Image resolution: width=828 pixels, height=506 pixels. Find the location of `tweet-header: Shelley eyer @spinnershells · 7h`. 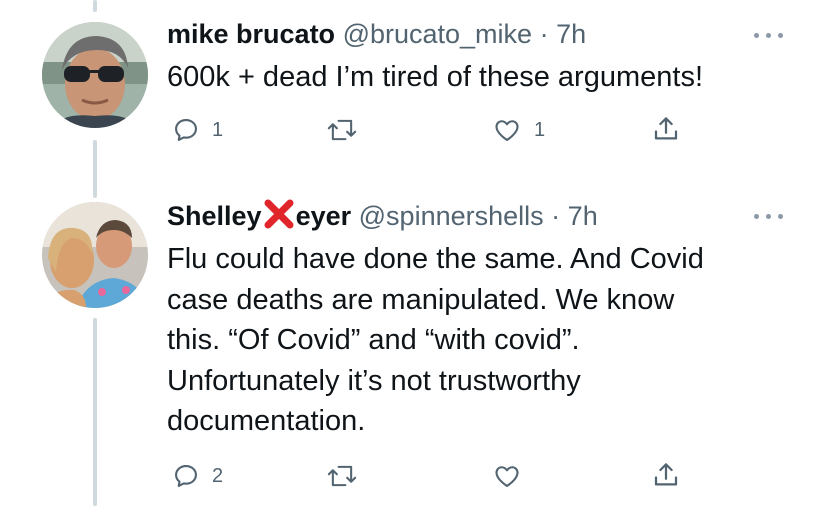

tweet-header: Shelley eyer @spinnershells · 7h is located at coordinates (382, 215).